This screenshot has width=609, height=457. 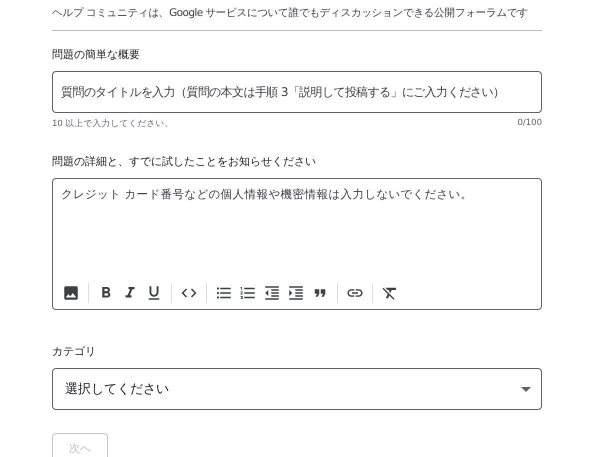 I want to click on intro-text: ヘルプ コミュニティは、Google サービスについて誰でもディスカッションできる公開フォーラムです, so click(x=297, y=18).